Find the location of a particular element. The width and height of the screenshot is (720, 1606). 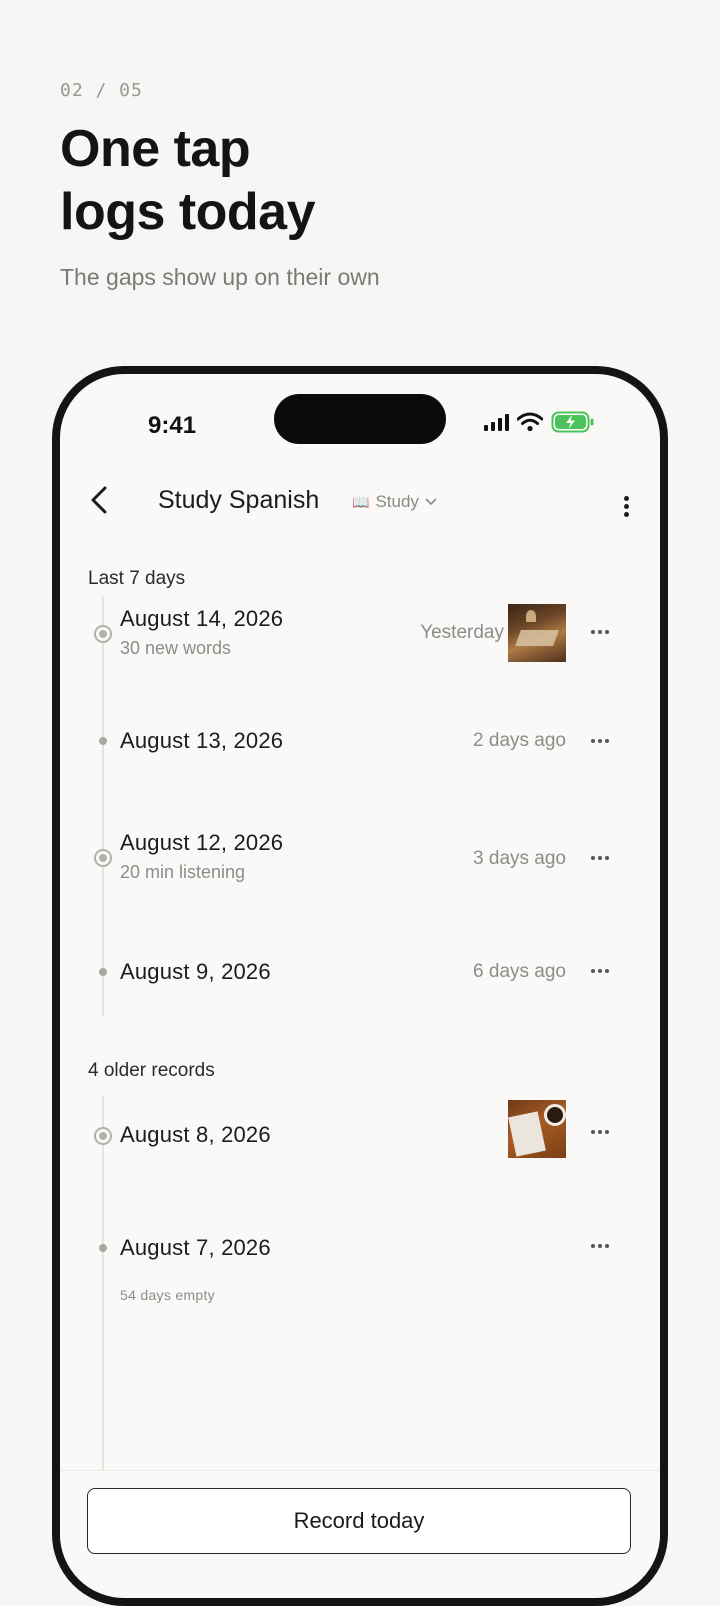

category-selector: 📖 Study is located at coordinates (394, 502).